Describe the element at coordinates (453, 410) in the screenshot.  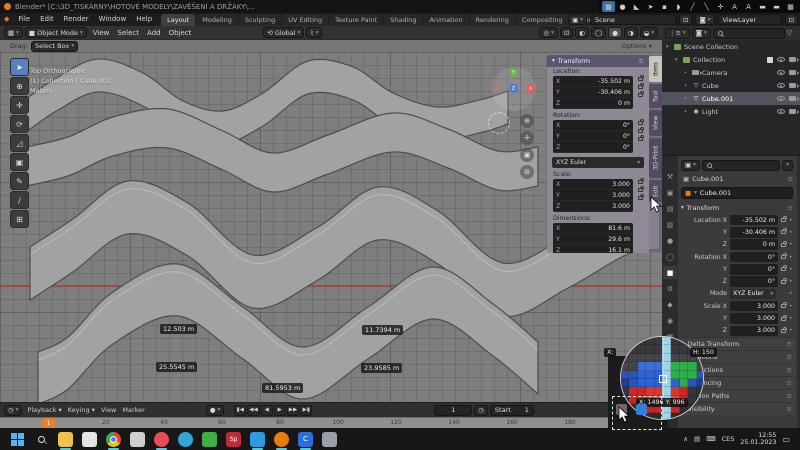
I see `current-frame-field: 1` at that location.